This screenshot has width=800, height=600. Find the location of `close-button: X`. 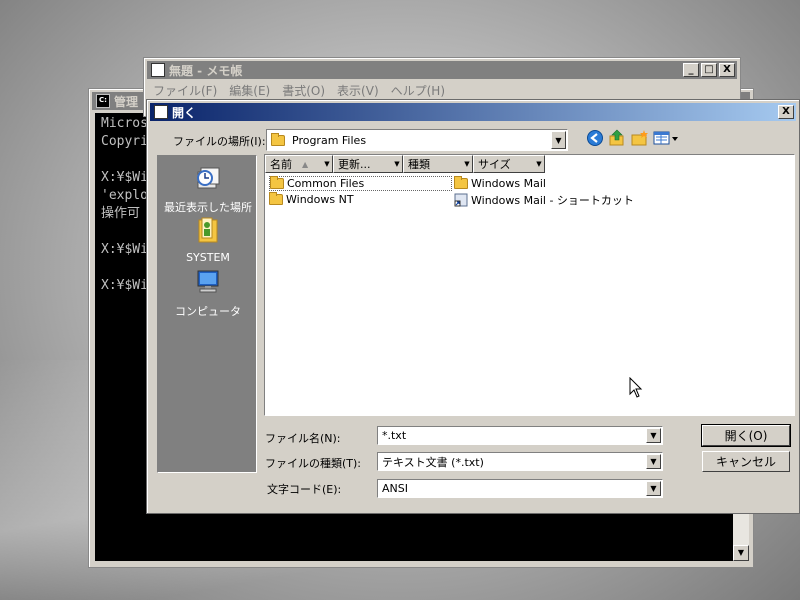

close-button: X is located at coordinates (727, 70).